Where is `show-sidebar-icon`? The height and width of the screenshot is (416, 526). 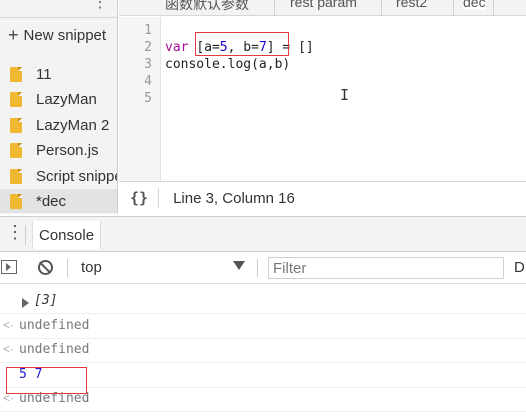 show-sidebar-icon is located at coordinates (9, 267).